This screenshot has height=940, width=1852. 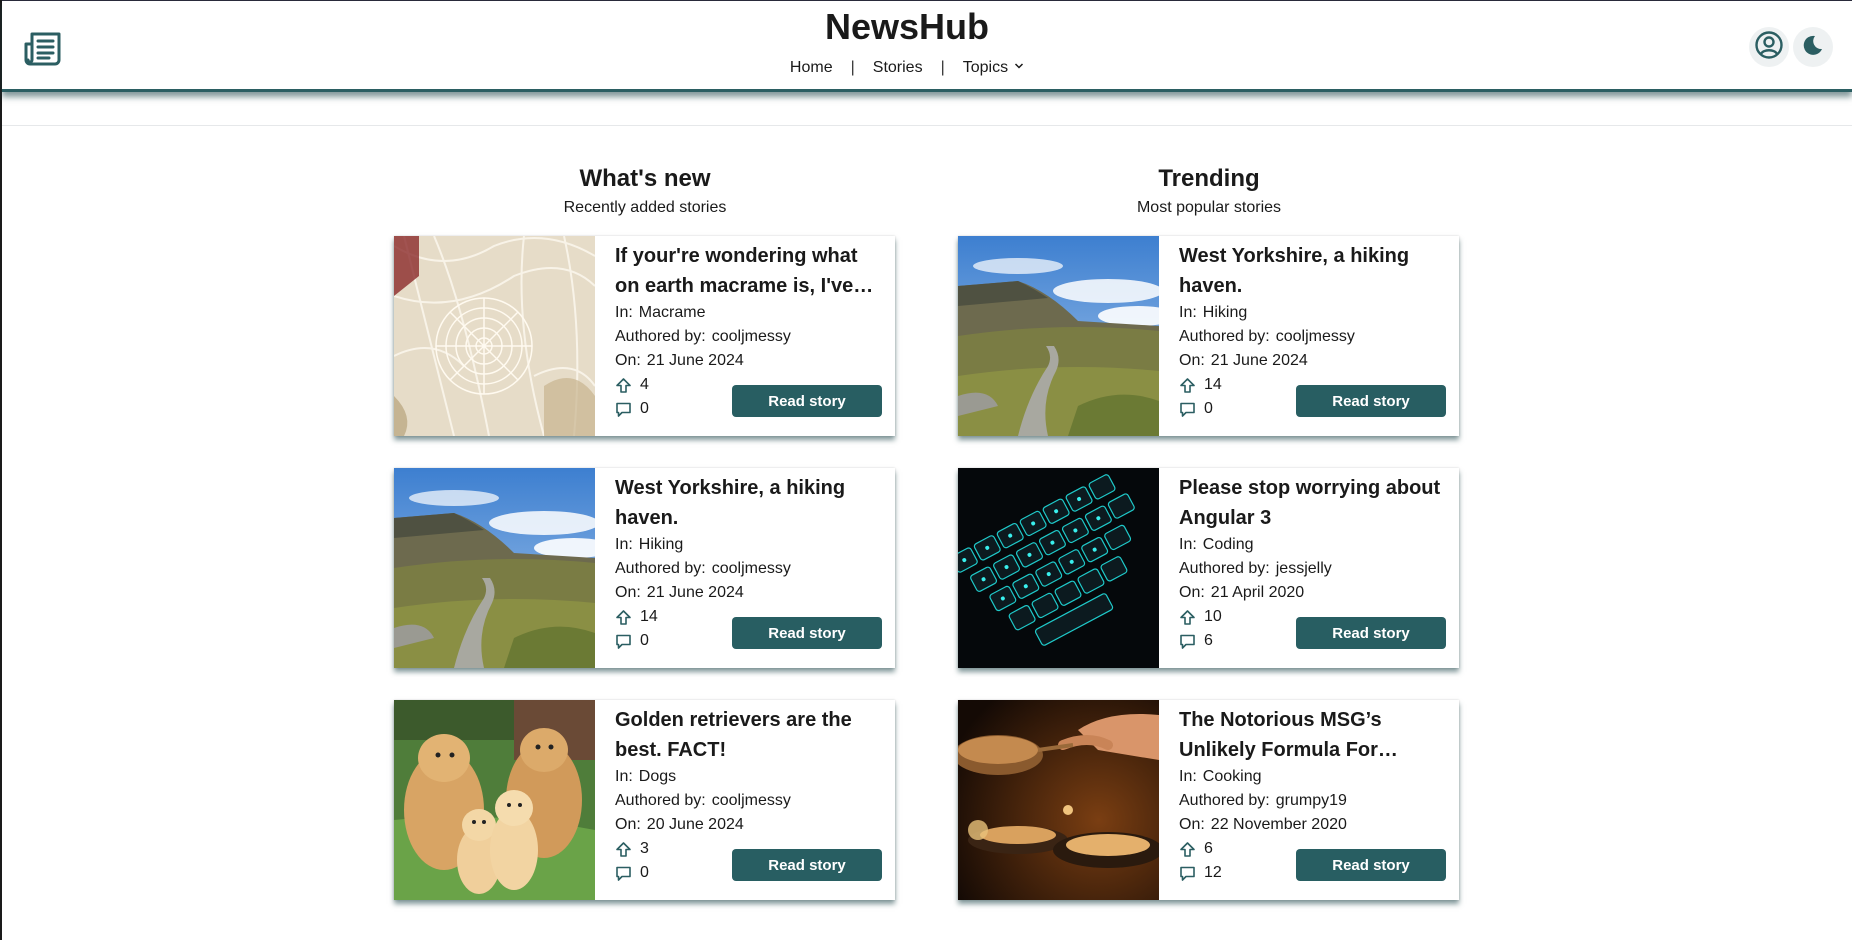 I want to click on story-image-dogs, so click(x=494, y=800).